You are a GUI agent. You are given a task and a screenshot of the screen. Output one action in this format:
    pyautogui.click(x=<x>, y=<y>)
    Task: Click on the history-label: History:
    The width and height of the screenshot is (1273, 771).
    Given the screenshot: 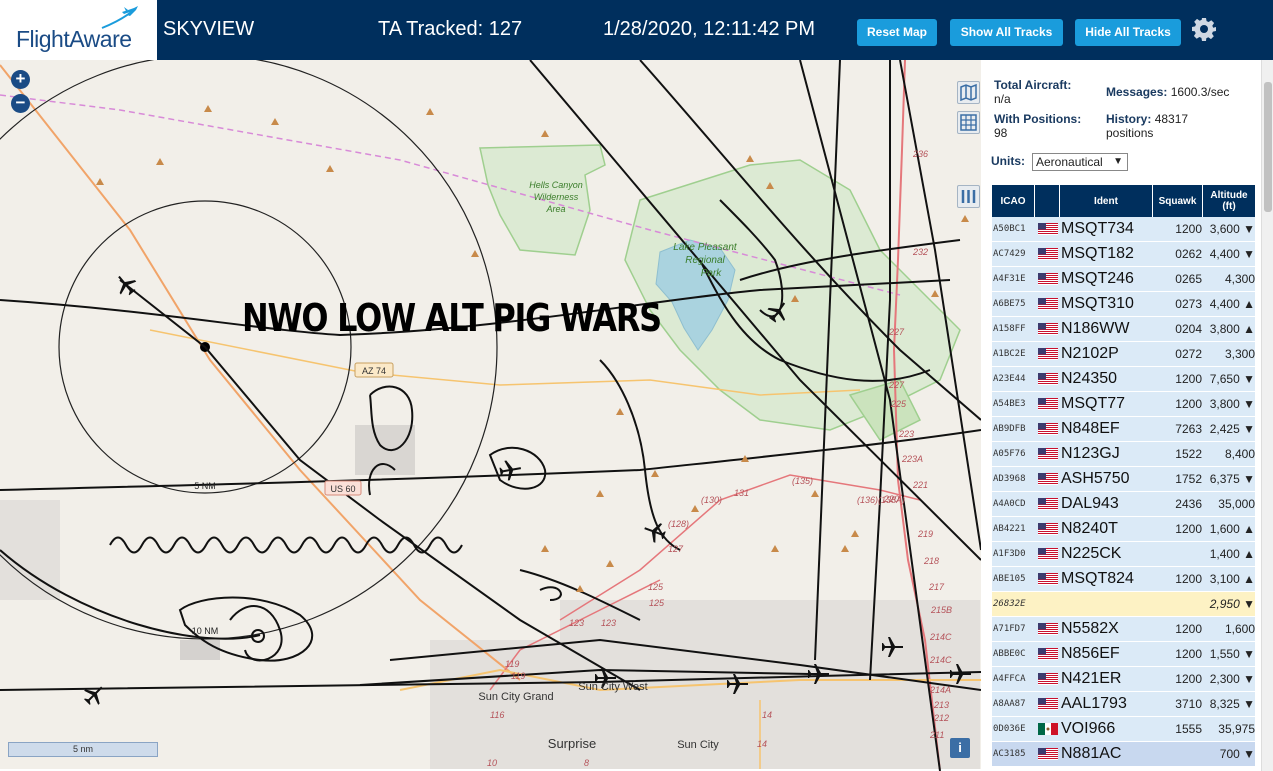 What is the action you would take?
    pyautogui.click(x=1129, y=119)
    